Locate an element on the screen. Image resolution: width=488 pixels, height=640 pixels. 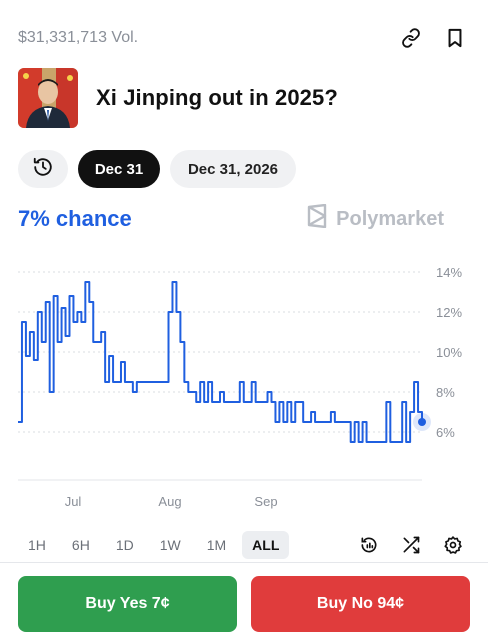
chart-x-ticks: Jul Aug Sep is located at coordinates (171, 501).